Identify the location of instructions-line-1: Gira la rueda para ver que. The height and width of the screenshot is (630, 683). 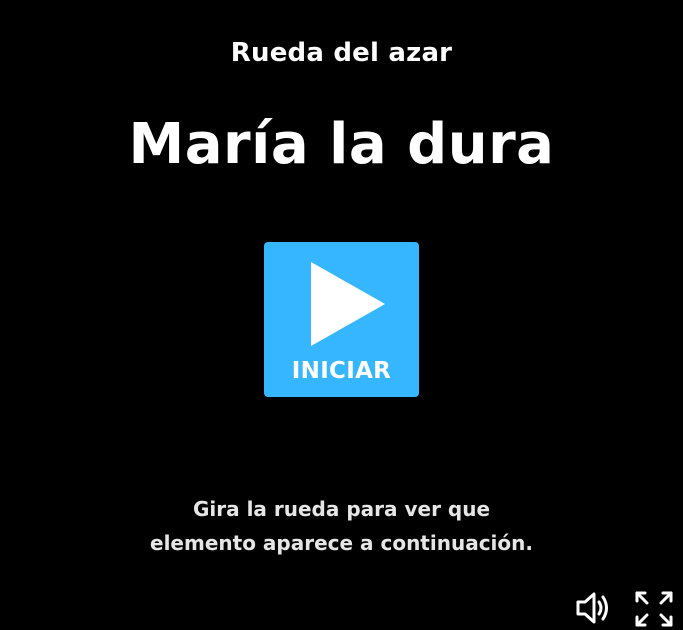
(341, 509).